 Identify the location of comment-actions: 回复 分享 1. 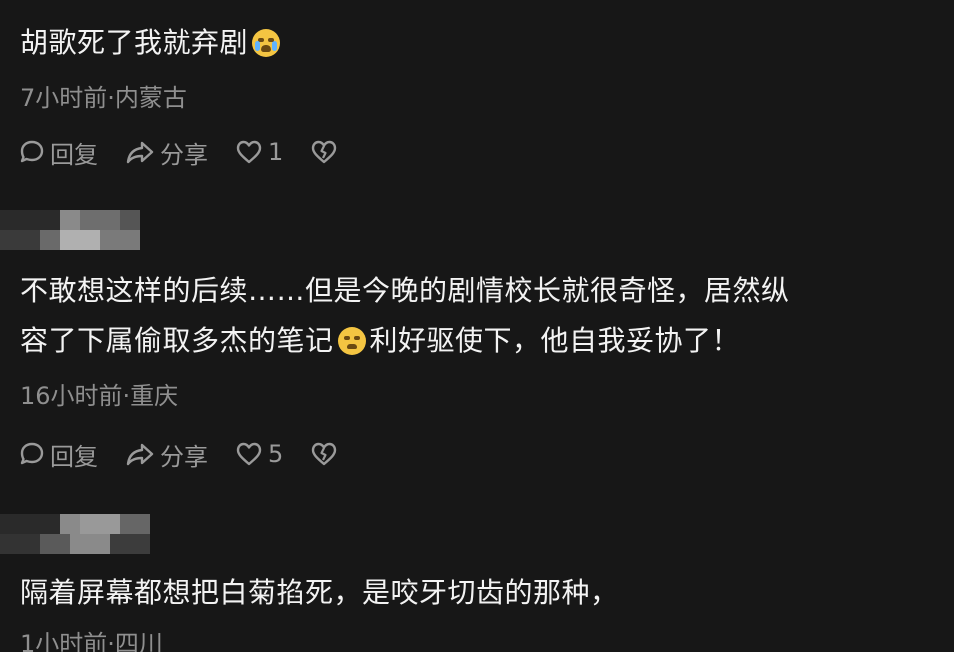
(193, 152).